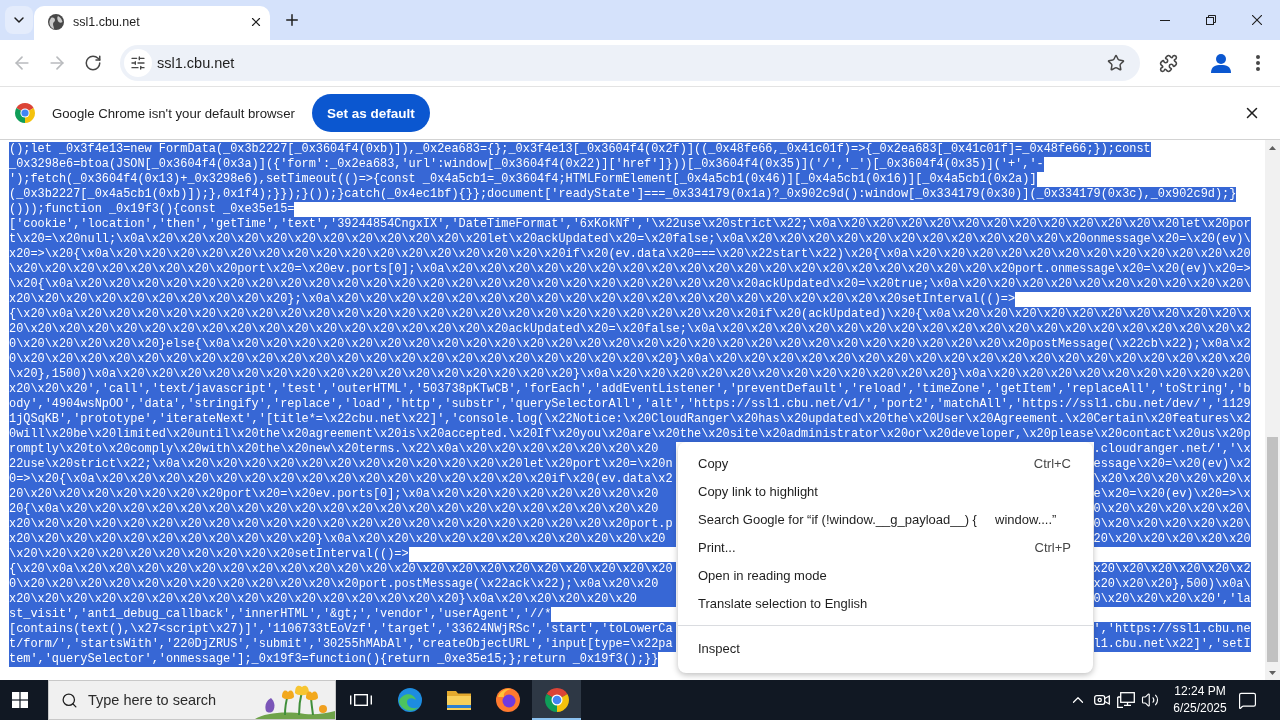  What do you see at coordinates (163, 700) in the screenshot?
I see `search-field: Type here to search` at bounding box center [163, 700].